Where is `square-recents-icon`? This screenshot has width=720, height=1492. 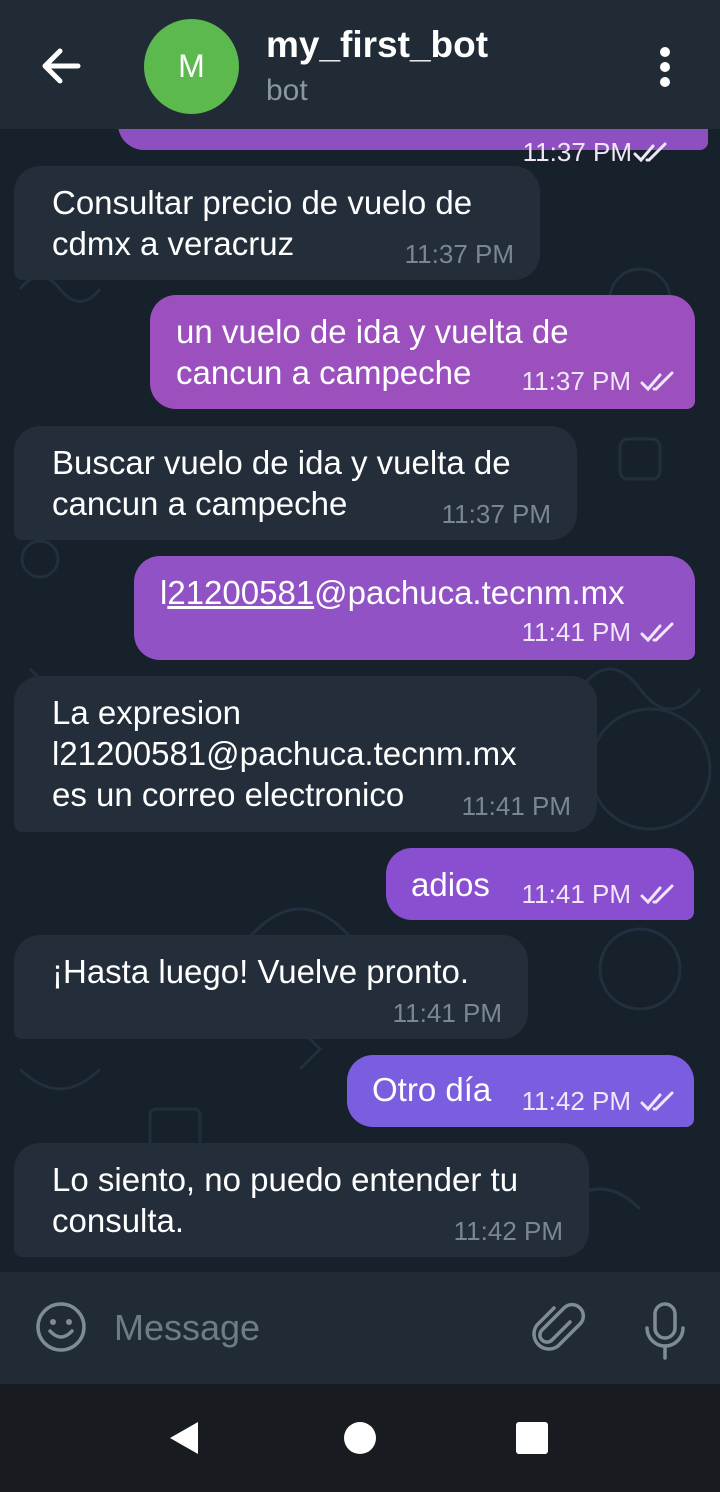
square-recents-icon is located at coordinates (532, 1438).